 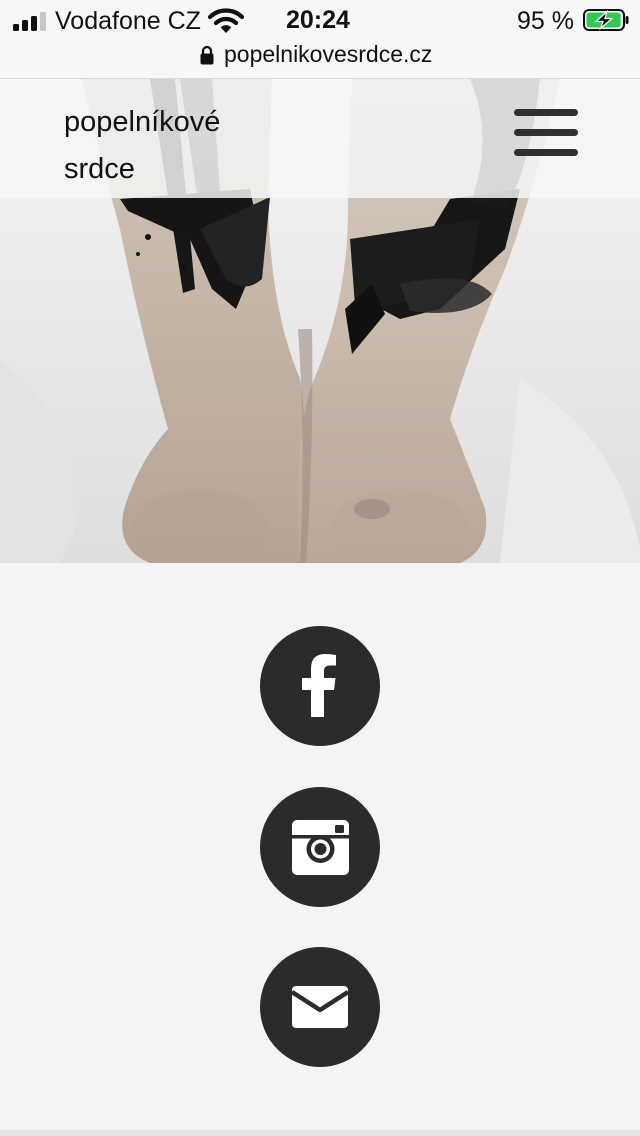 What do you see at coordinates (320, 138) in the screenshot?
I see `site-header: popelníkové srdce` at bounding box center [320, 138].